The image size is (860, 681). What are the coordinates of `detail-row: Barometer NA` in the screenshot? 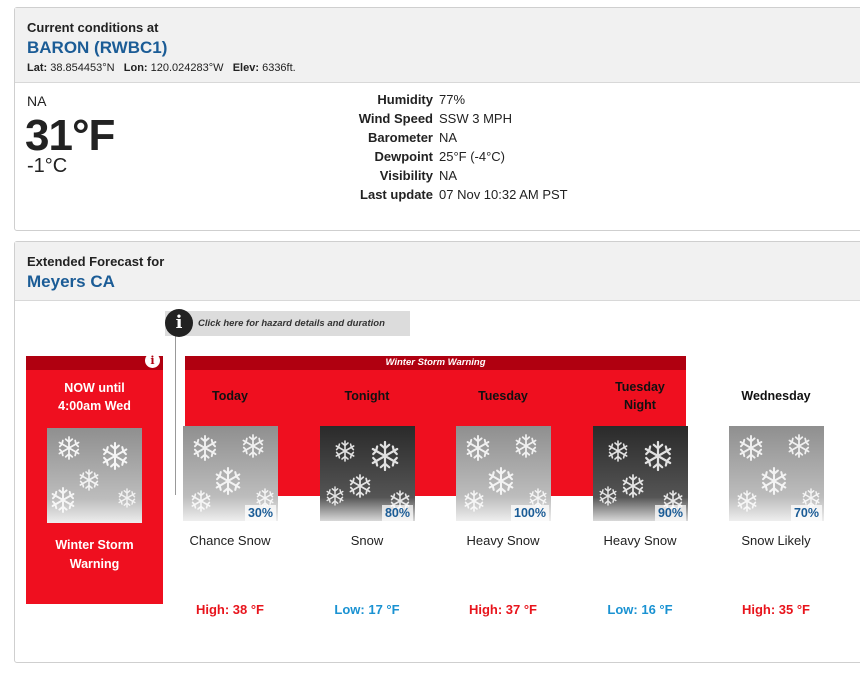 It's located at (441, 139).